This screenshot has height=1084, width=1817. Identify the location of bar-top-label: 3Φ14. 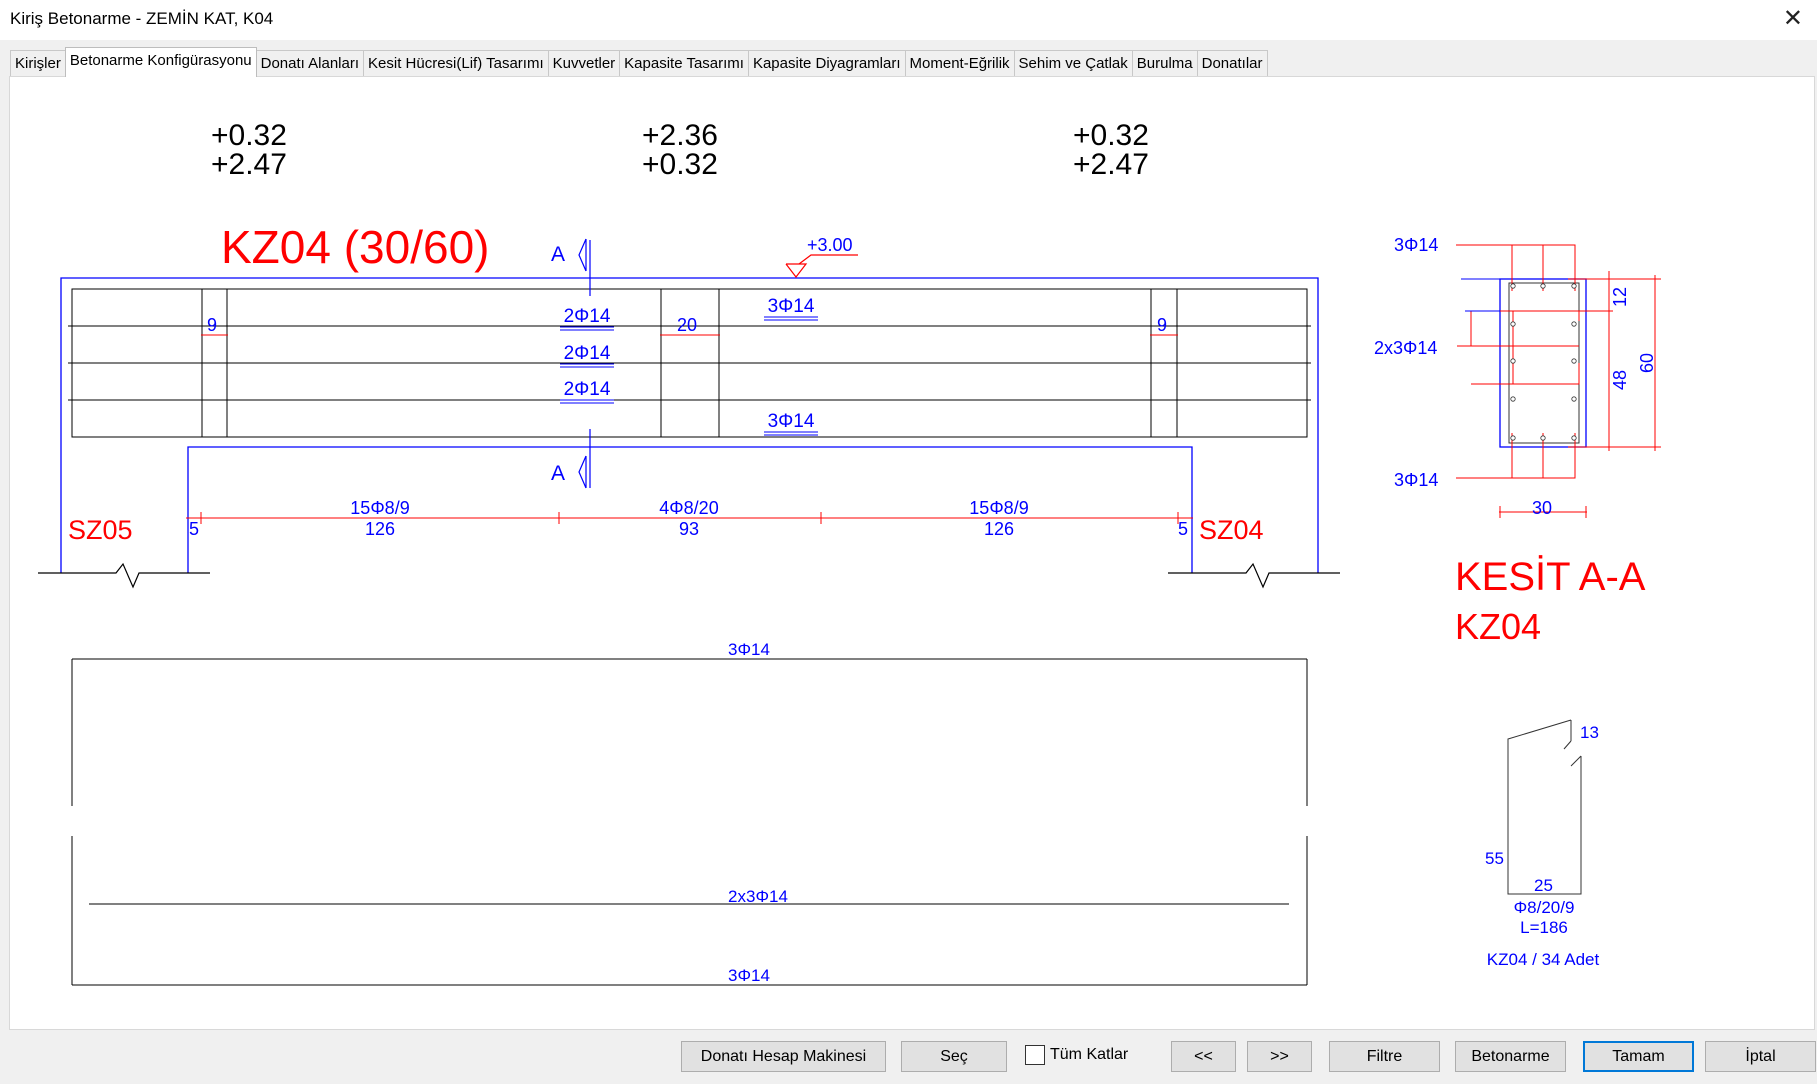
(791, 306).